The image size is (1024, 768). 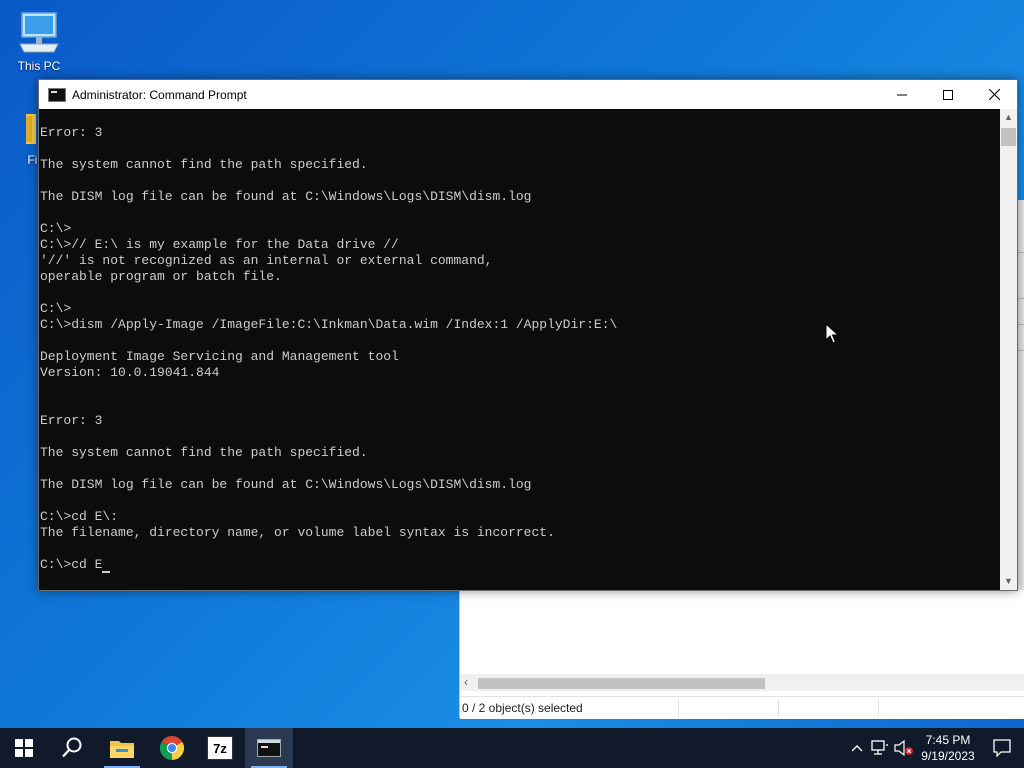 I want to click on system-tray: 7:45 PM 9/19/2023, so click(x=935, y=748).